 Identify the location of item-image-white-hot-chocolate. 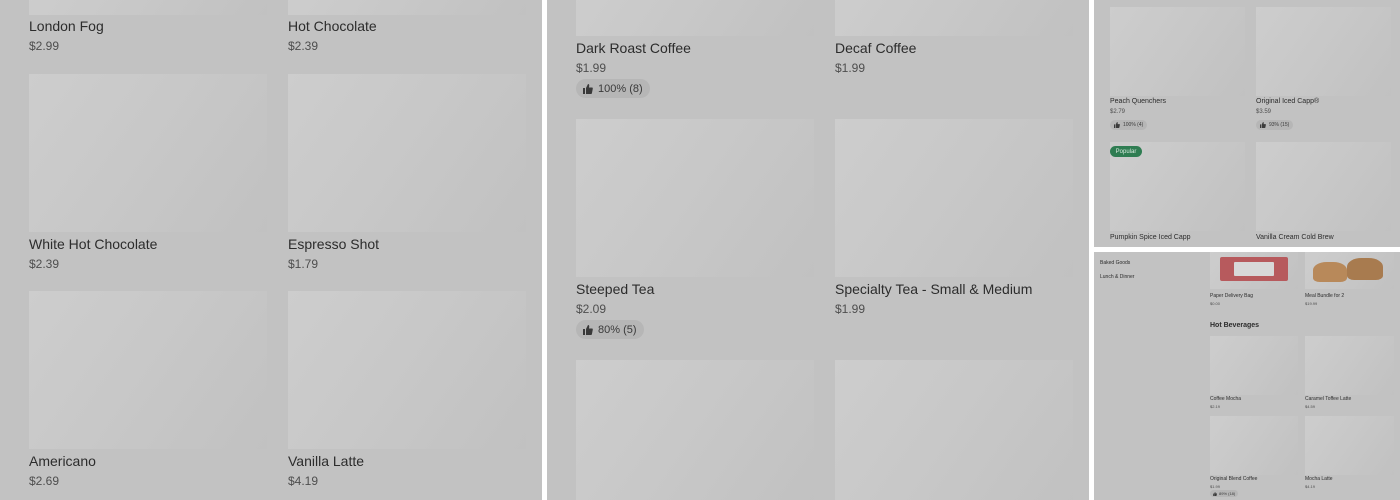
(148, 153).